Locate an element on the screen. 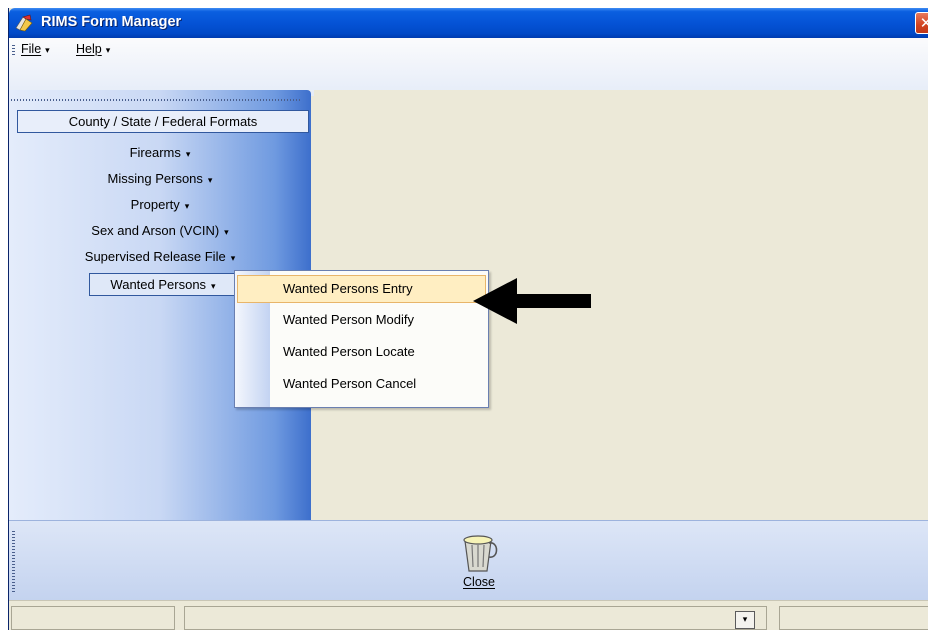 This screenshot has width=928, height=630. pointer-arrow-icon is located at coordinates (532, 301).